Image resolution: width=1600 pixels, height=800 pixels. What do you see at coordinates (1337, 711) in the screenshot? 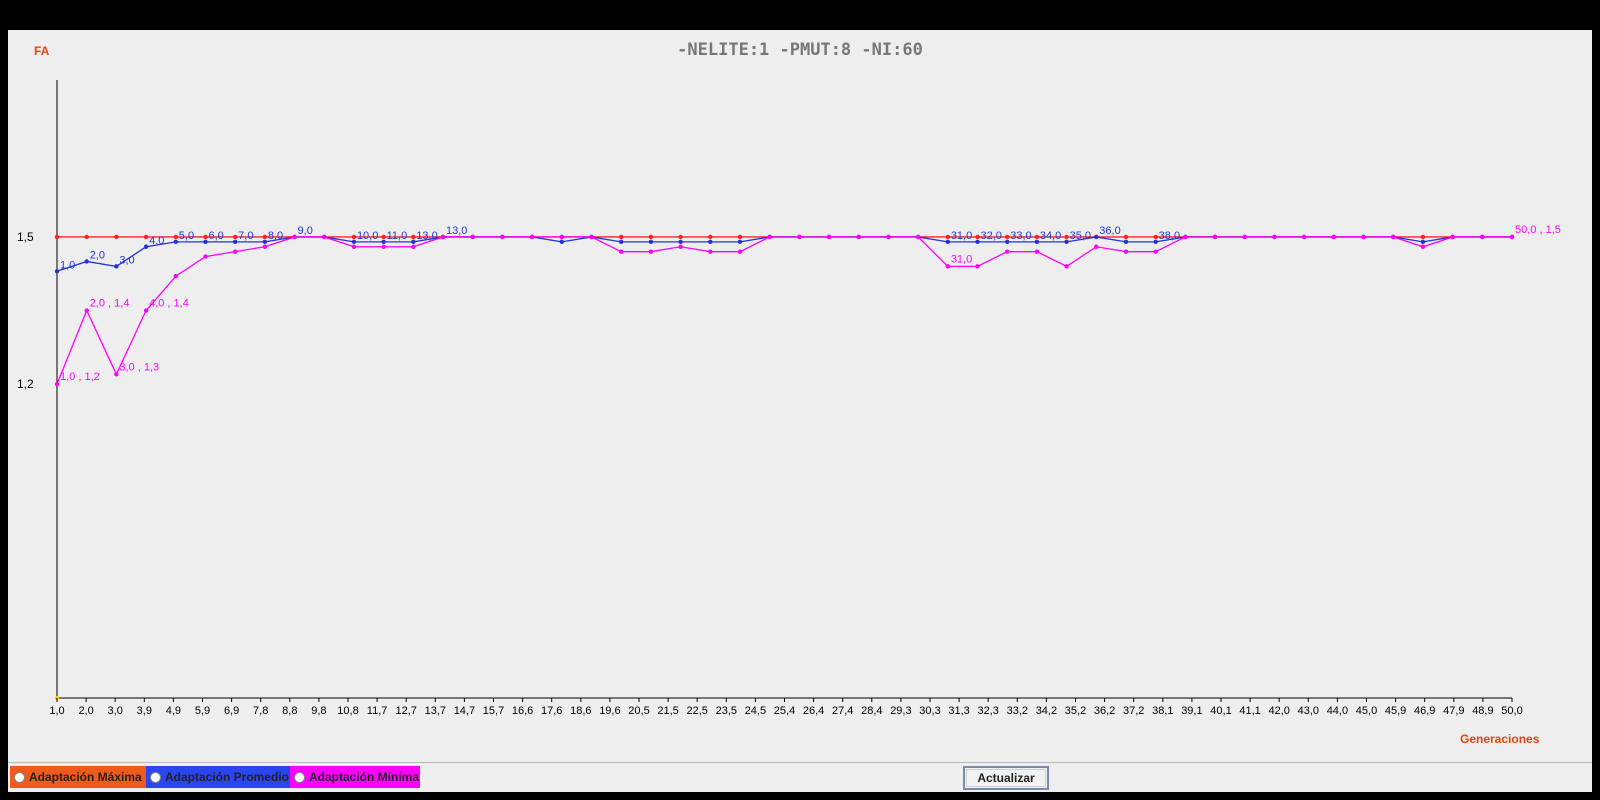
I see `x-tick-label: 44,0` at bounding box center [1337, 711].